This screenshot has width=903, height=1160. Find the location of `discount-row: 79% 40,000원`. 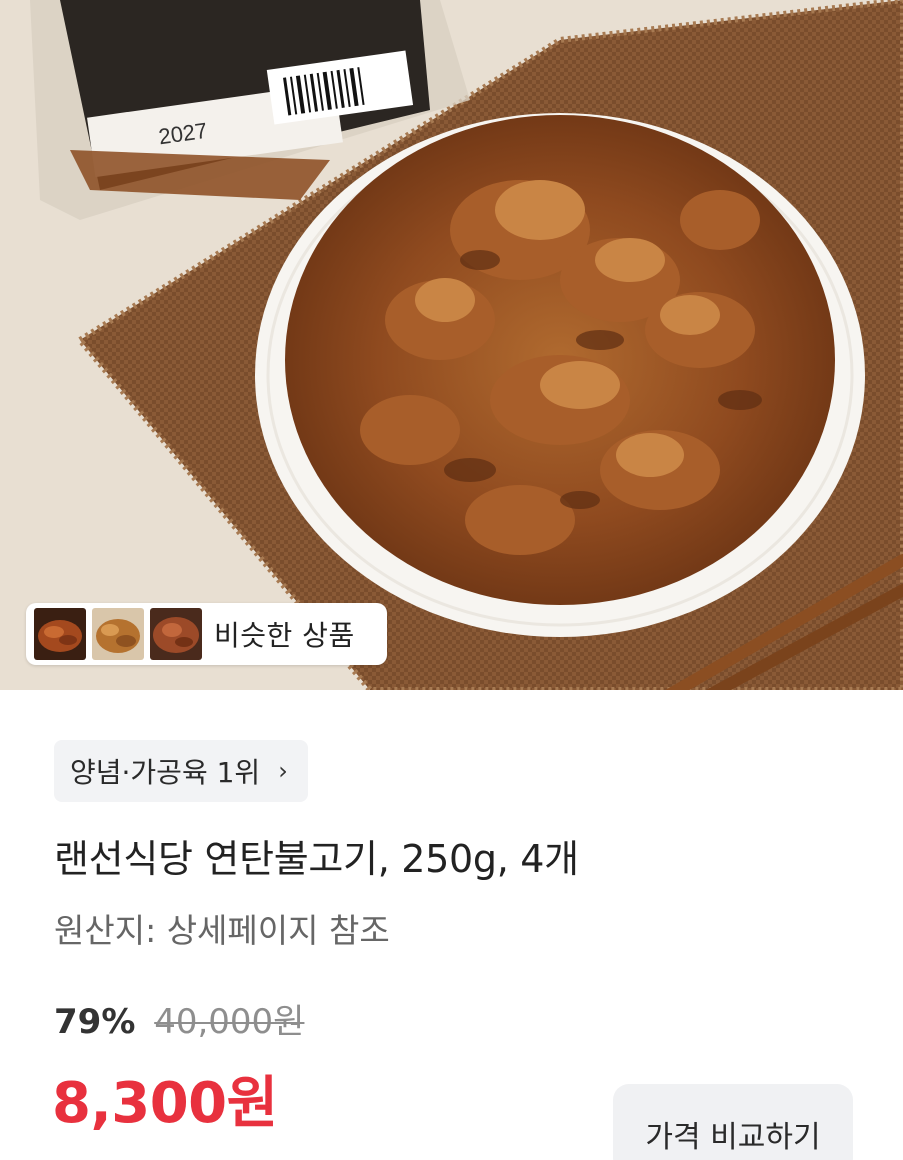

discount-row: 79% 40,000원 is located at coordinates (179, 1018).